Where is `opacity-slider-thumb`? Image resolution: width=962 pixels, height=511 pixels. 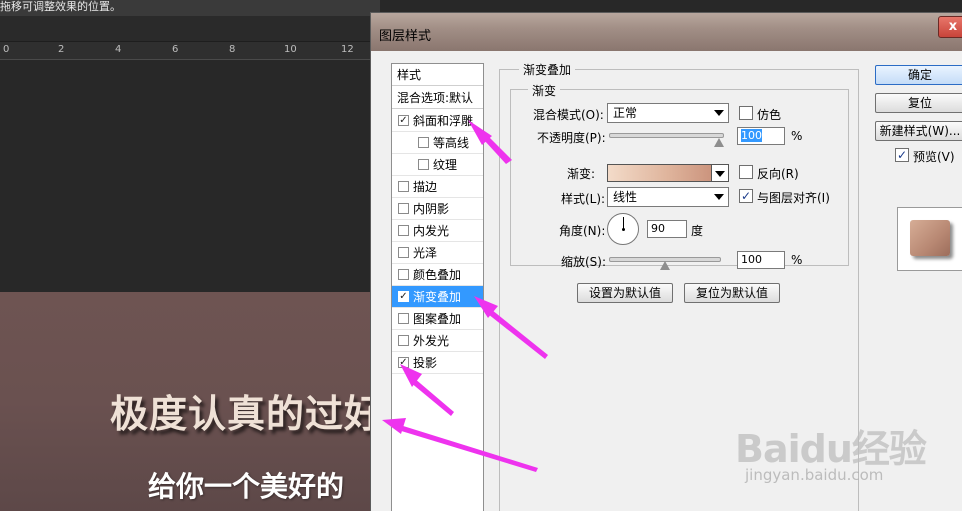
opacity-slider-thumb is located at coordinates (719, 142).